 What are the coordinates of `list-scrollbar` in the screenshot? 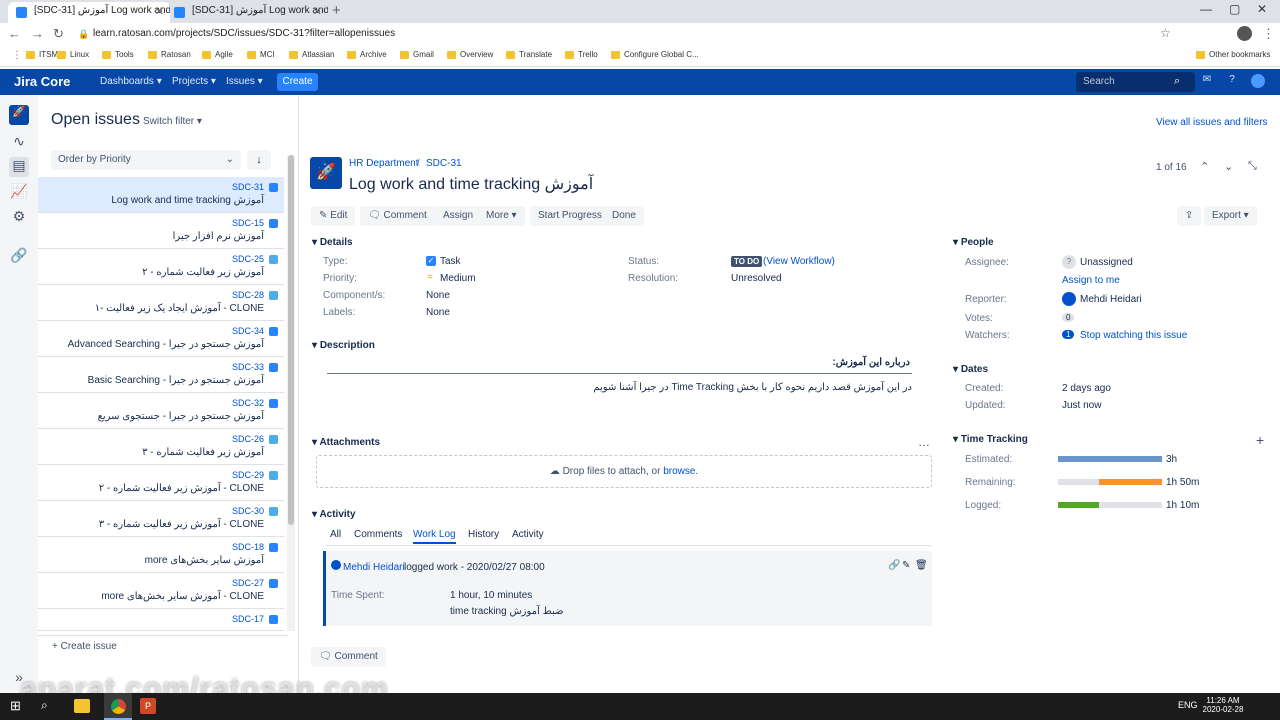 It's located at (291, 393).